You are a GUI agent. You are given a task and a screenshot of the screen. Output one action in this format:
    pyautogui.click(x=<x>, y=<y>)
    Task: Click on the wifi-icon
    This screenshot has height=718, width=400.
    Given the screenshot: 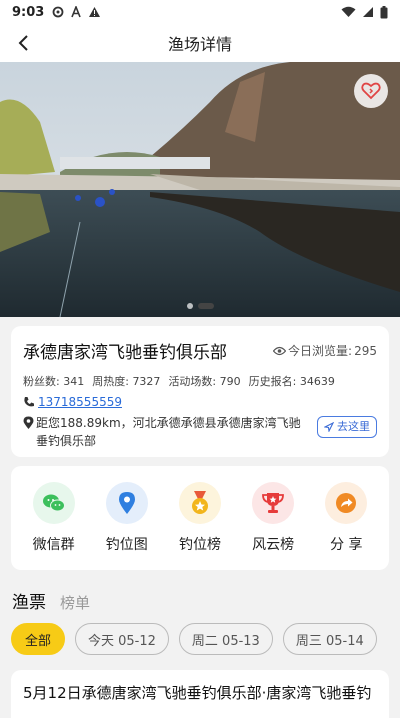 What is the action you would take?
    pyautogui.click(x=348, y=11)
    